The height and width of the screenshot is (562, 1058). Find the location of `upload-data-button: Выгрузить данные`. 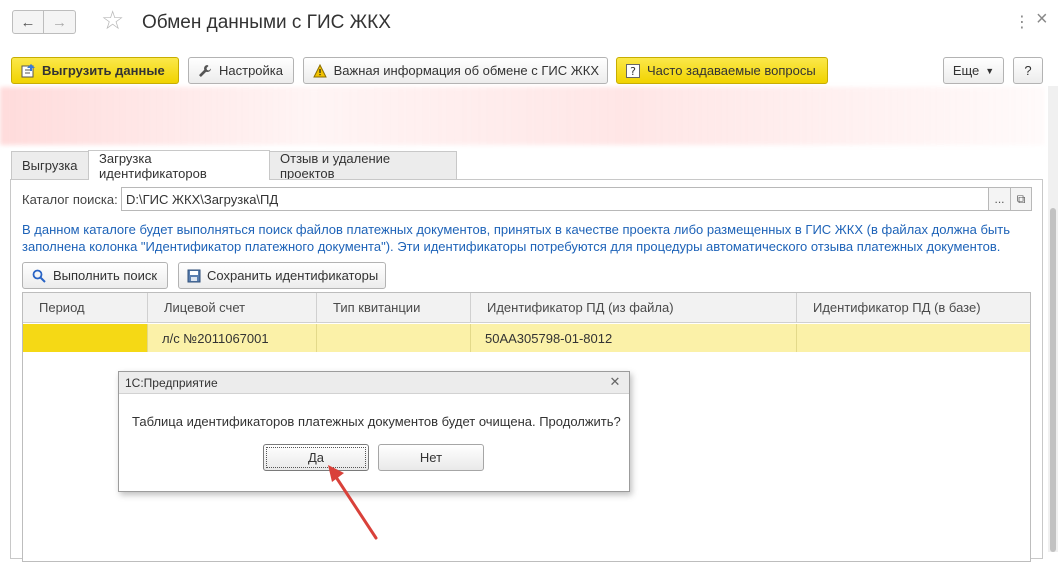

upload-data-button: Выгрузить данные is located at coordinates (95, 70).